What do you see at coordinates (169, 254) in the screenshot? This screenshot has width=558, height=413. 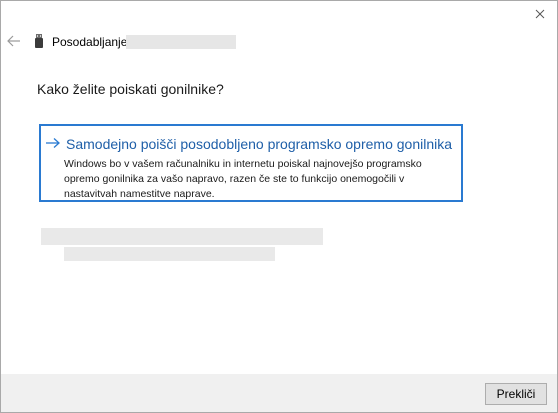 I see `redacted-option-description` at bounding box center [169, 254].